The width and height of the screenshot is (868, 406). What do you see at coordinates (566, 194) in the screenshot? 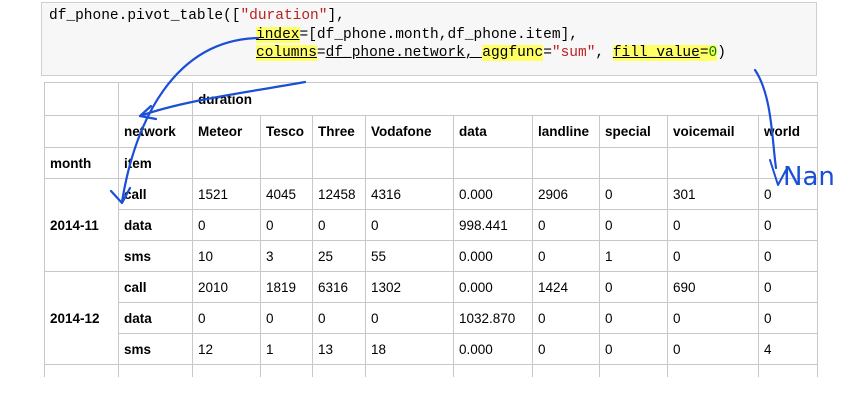
I see `value-cell: 2906` at bounding box center [566, 194].